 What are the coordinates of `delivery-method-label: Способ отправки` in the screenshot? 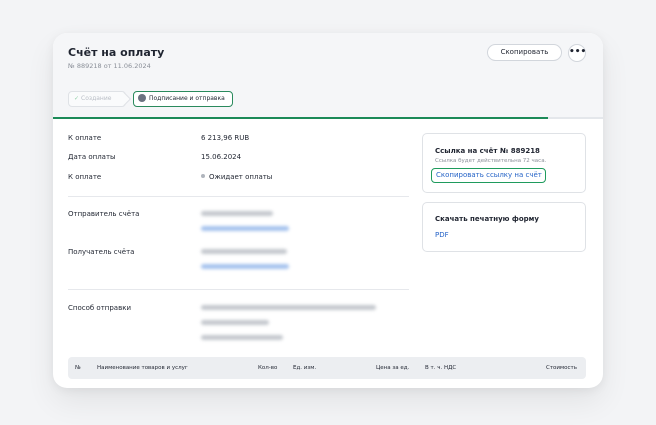 It's located at (99, 308).